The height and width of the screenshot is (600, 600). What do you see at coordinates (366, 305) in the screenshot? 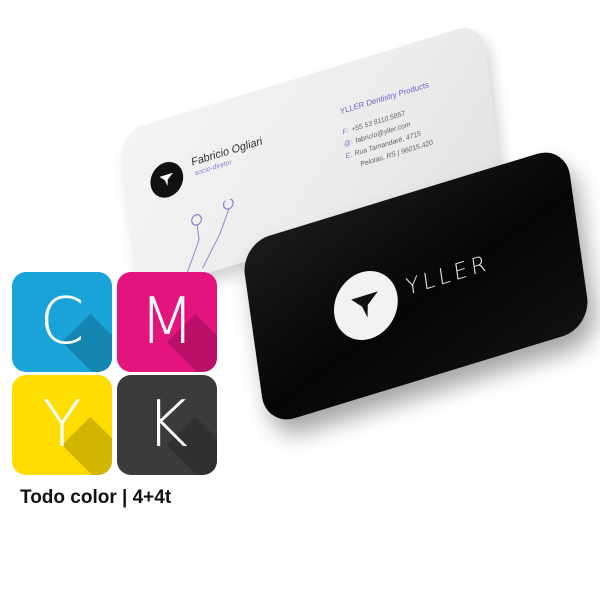
I see `yller-logo-large-icon` at bounding box center [366, 305].